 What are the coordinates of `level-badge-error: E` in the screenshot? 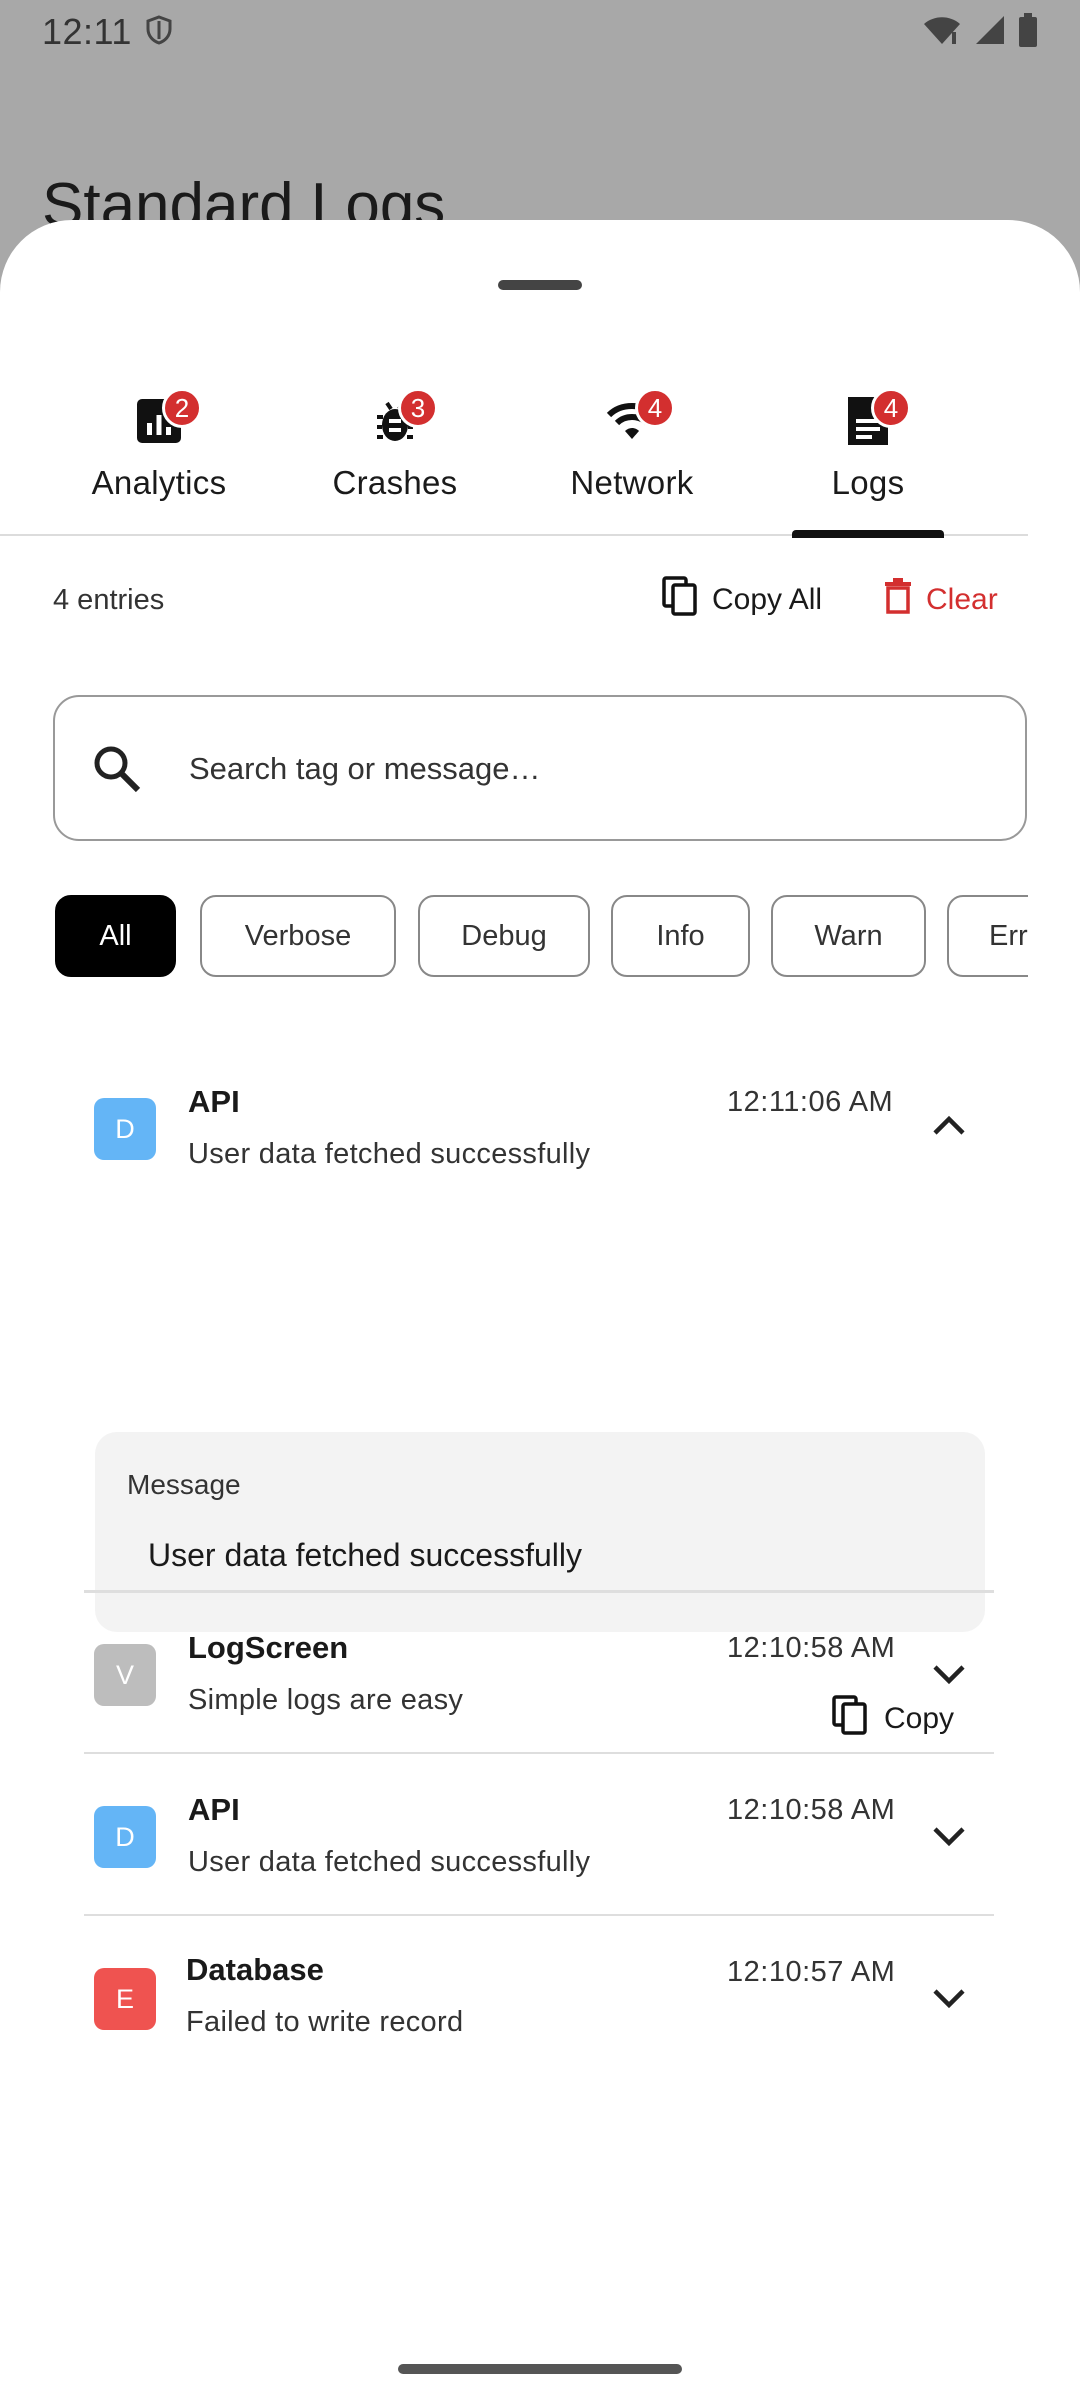 It's located at (125, 1999).